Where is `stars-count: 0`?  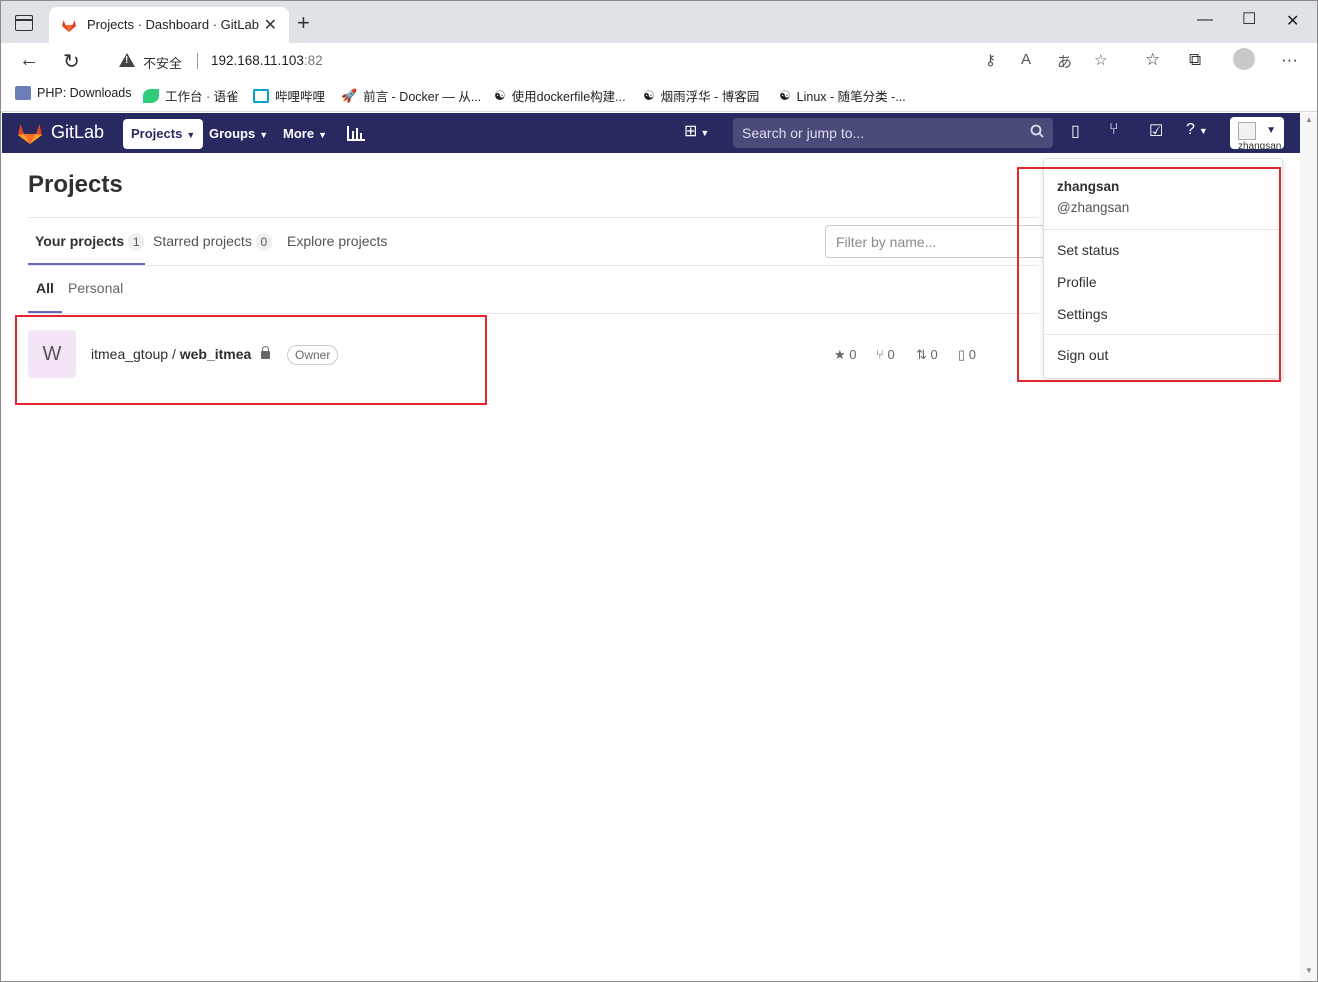 stars-count: 0 is located at coordinates (853, 354).